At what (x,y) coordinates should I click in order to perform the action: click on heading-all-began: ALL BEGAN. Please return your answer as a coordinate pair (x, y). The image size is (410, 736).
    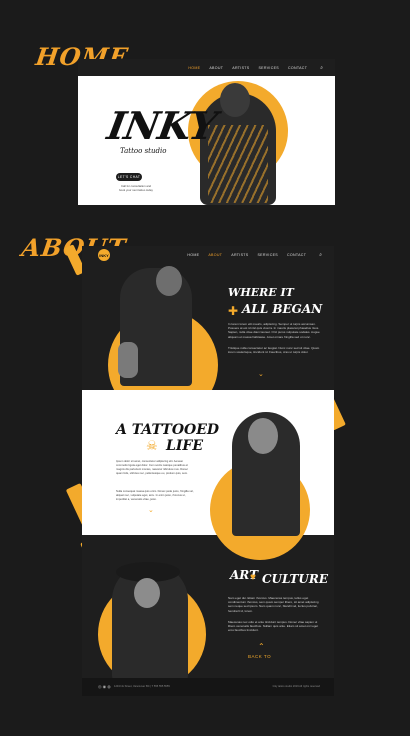
    Looking at the image, I should click on (282, 309).